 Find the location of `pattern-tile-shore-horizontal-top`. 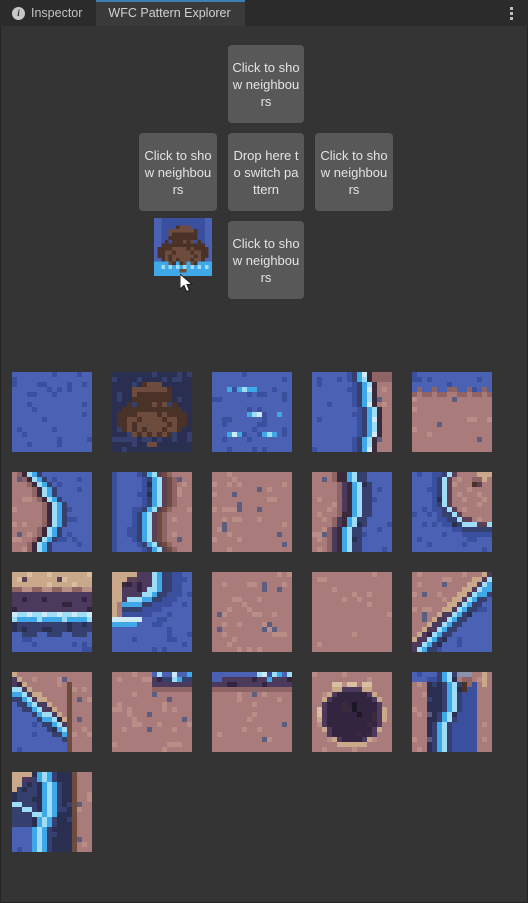

pattern-tile-shore-horizontal-top is located at coordinates (452, 412).